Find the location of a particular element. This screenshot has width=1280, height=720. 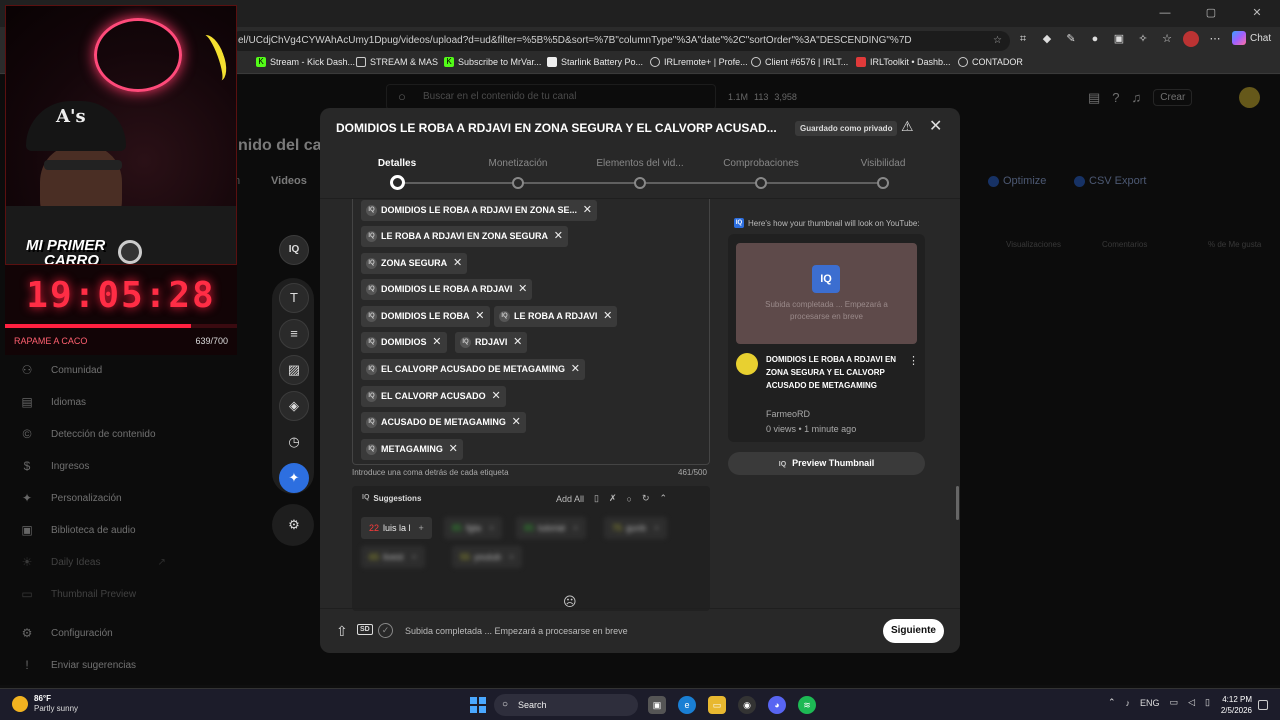

dialog-scrollbar is located at coordinates (957, 503).